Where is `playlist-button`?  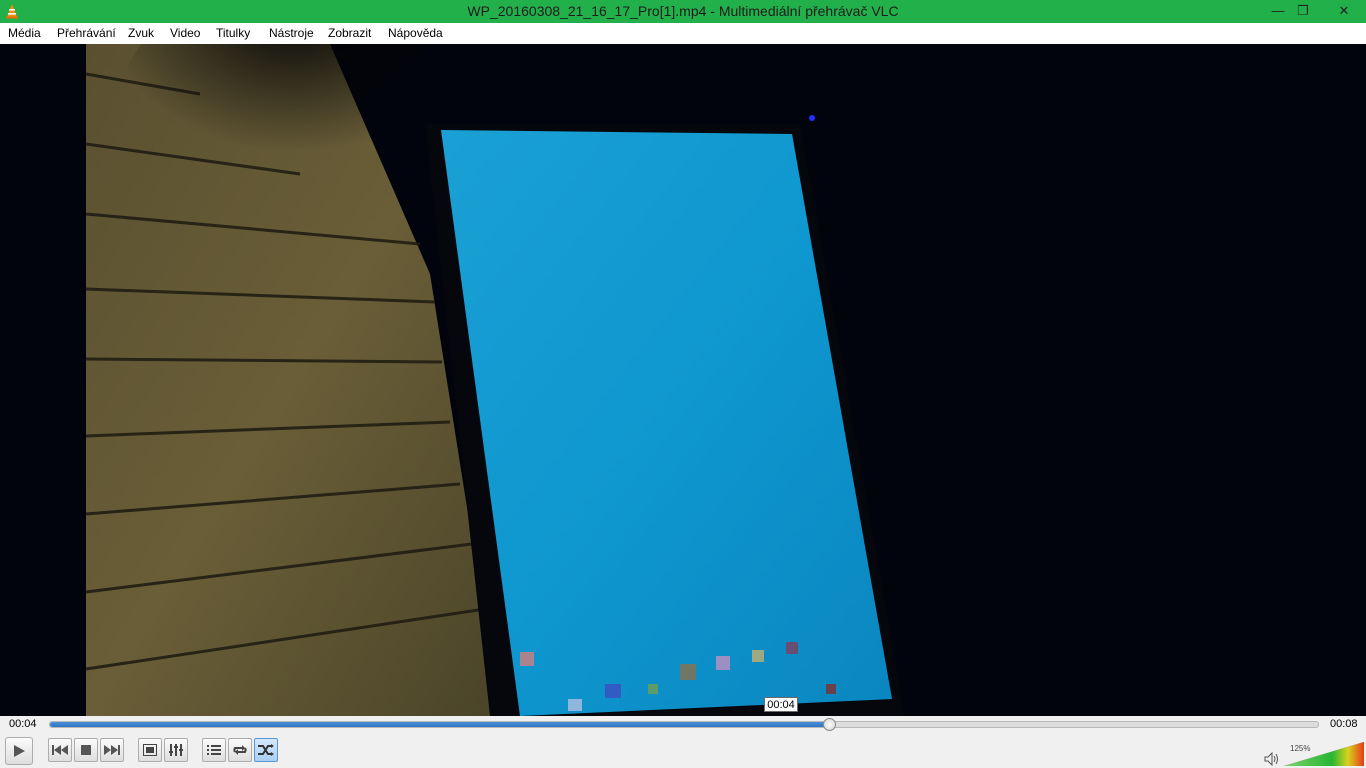 playlist-button is located at coordinates (214, 750).